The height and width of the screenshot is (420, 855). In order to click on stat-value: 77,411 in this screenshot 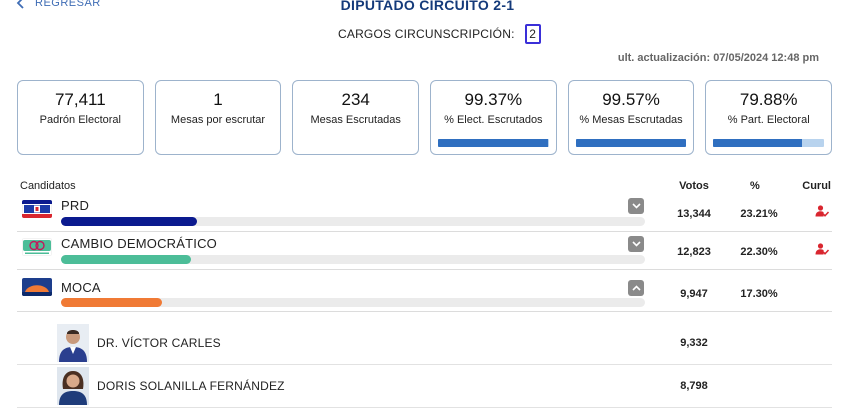, I will do `click(80, 99)`.